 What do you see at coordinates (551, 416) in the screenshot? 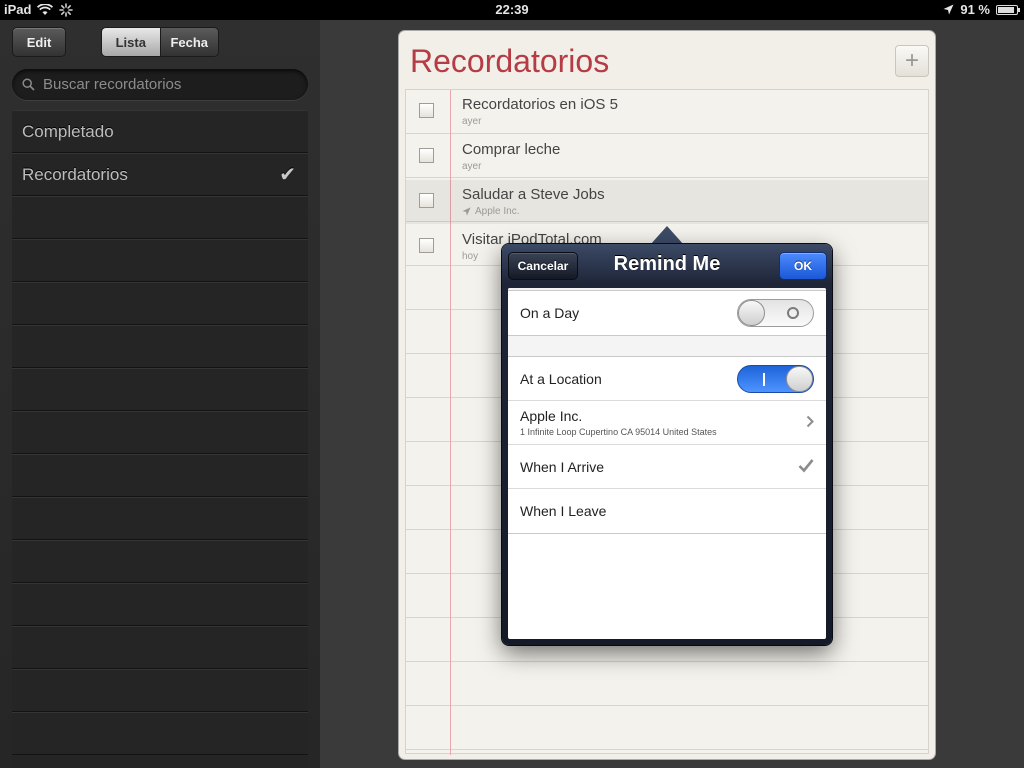
I see `location-name: Apple Inc.` at bounding box center [551, 416].